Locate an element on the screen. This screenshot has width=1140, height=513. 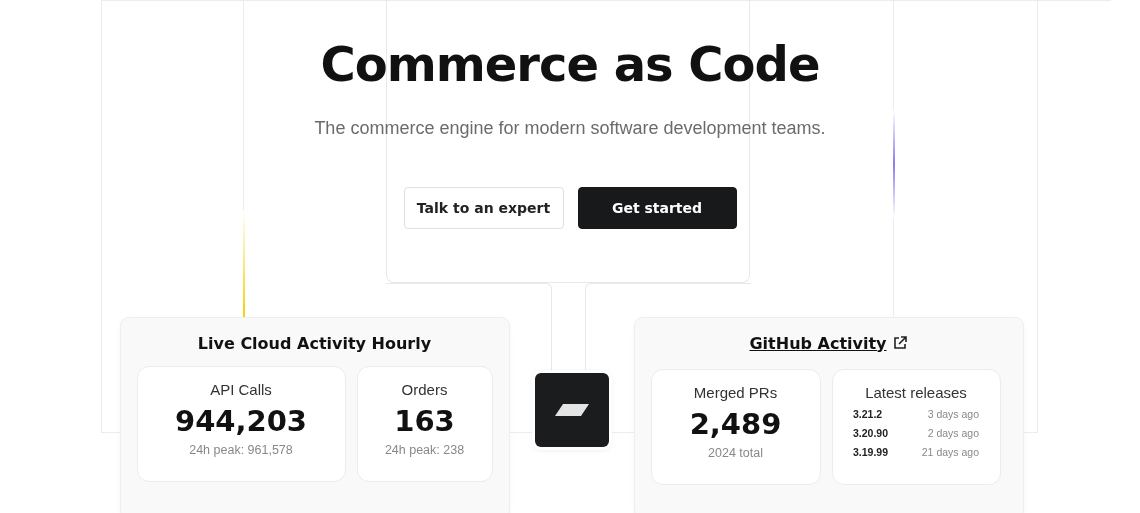
external-link-icon is located at coordinates (899, 343).